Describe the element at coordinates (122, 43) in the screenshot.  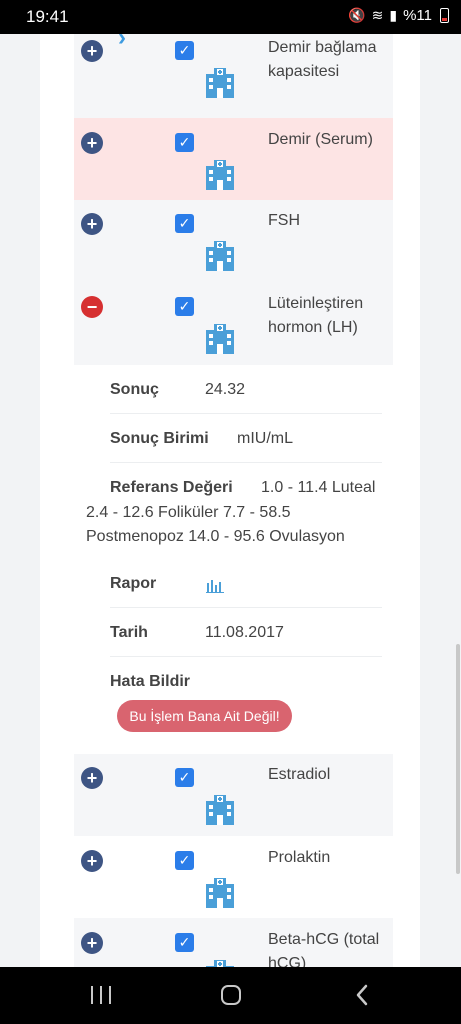
I see `chevron-right-icon: ›` at that location.